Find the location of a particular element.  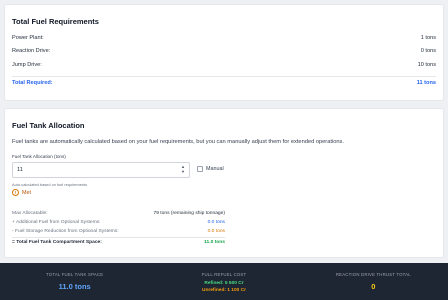

jump-drive-value: 10 tons is located at coordinates (426, 65).